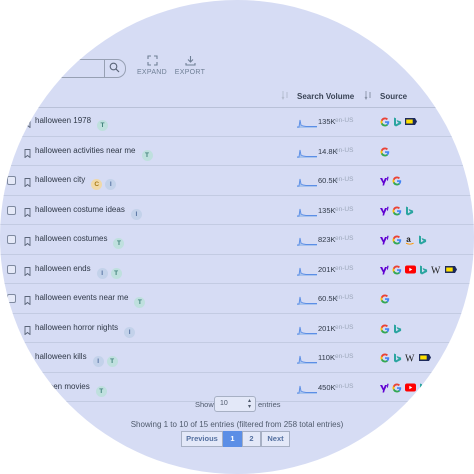  What do you see at coordinates (202, 439) in the screenshot?
I see `previous-page-button: Previous` at bounding box center [202, 439].